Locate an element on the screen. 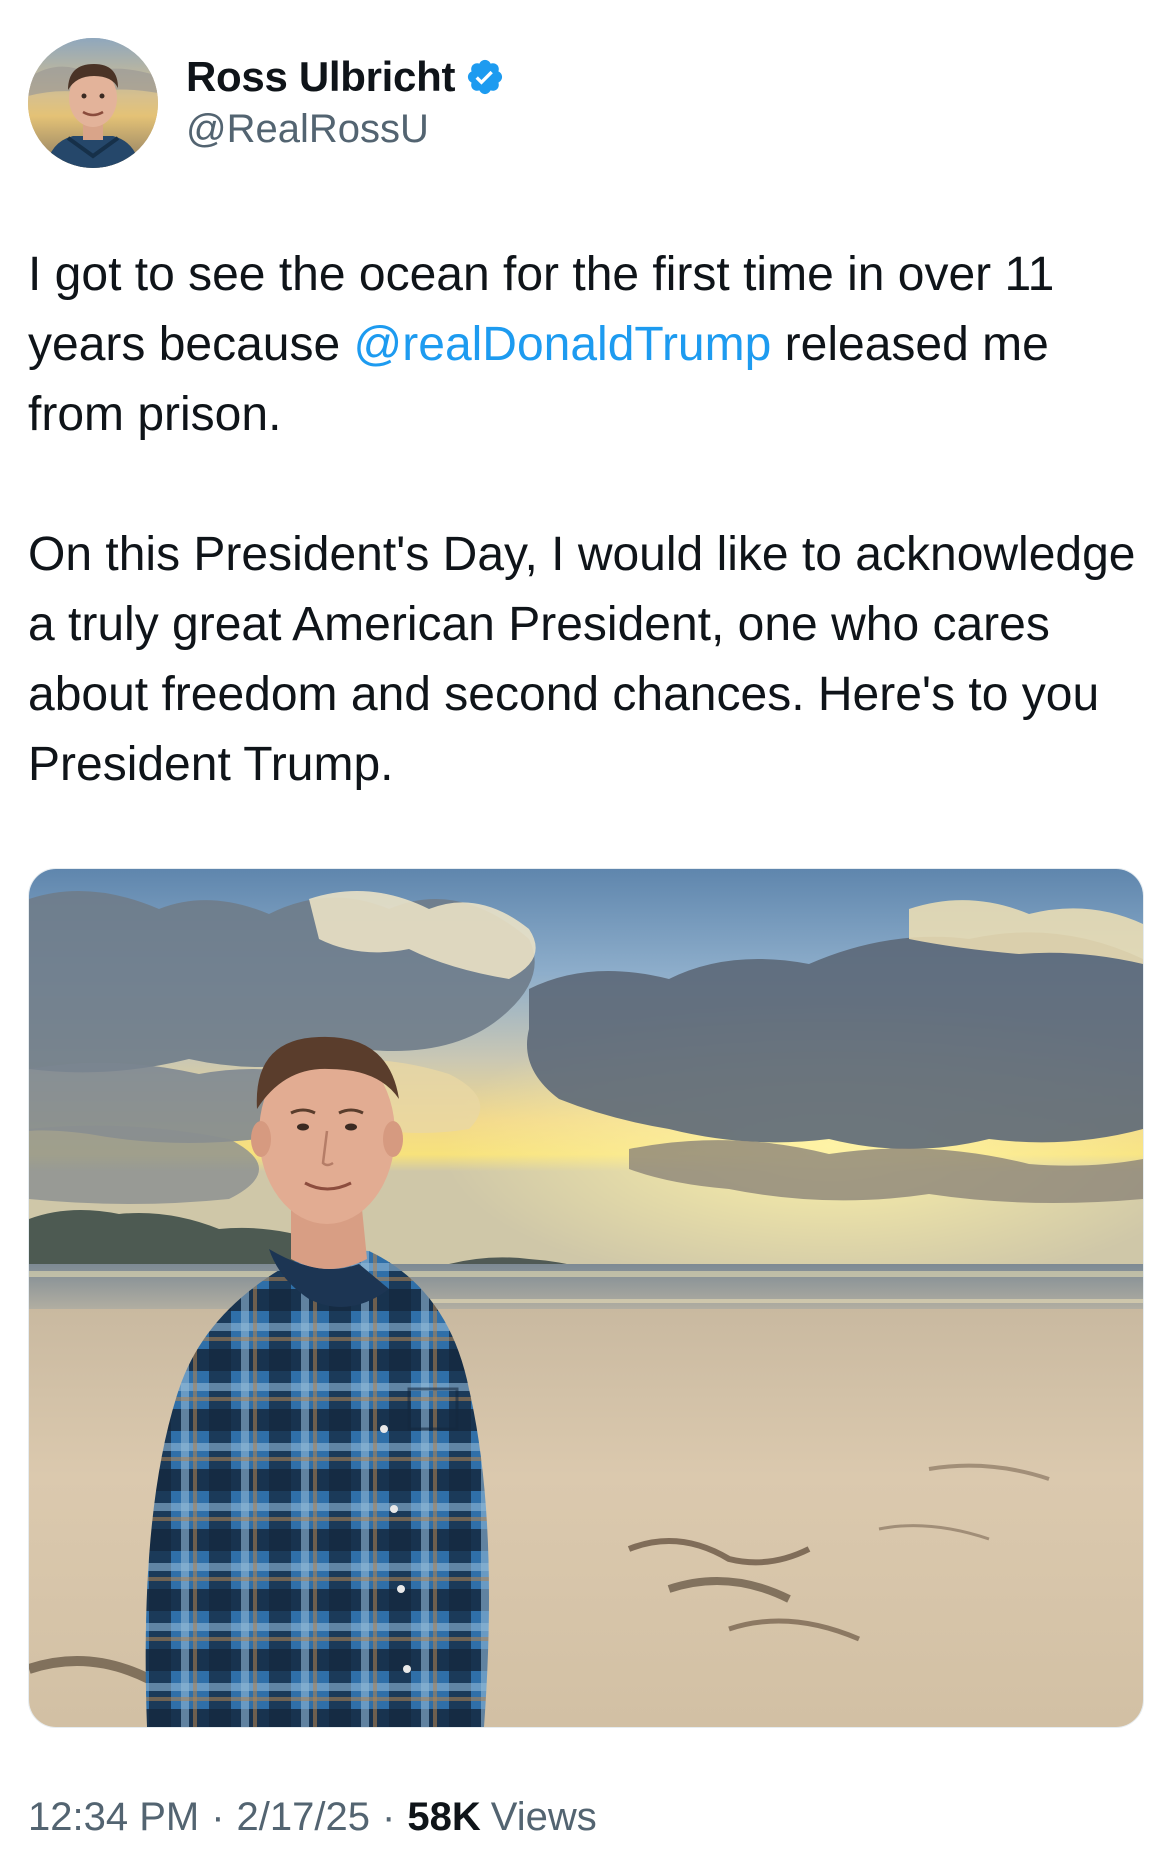 Image resolution: width=1170 pixels, height=1860 pixels. tweet-header: Ross Ulbricht @RealRossU is located at coordinates (266, 103).